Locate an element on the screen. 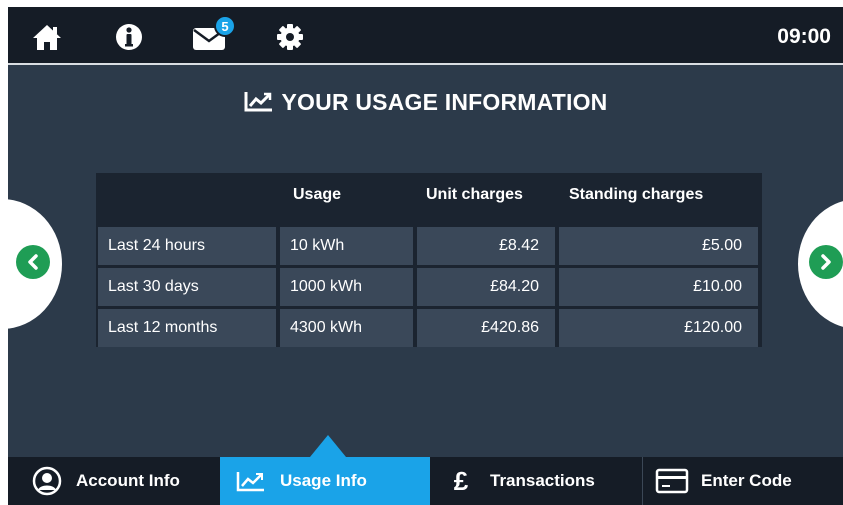 This screenshot has width=843, height=505. unit-charge-cell: £420.86 is located at coordinates (486, 328).